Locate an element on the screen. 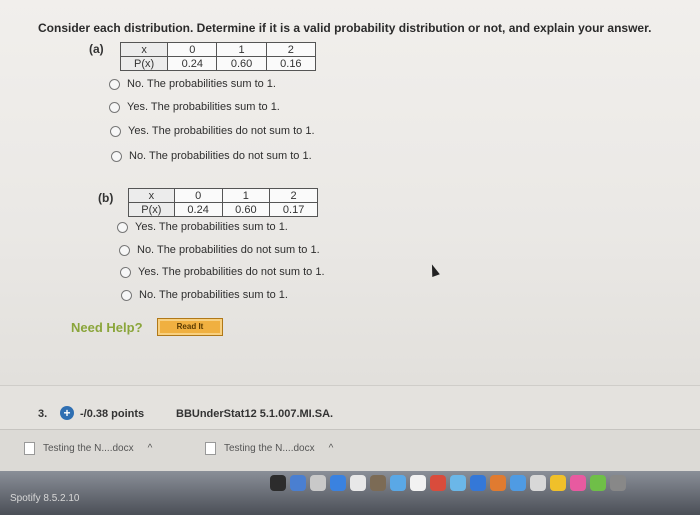  question-id: BBUnderStat12 5.1.007.MI.SA. is located at coordinates (255, 414).